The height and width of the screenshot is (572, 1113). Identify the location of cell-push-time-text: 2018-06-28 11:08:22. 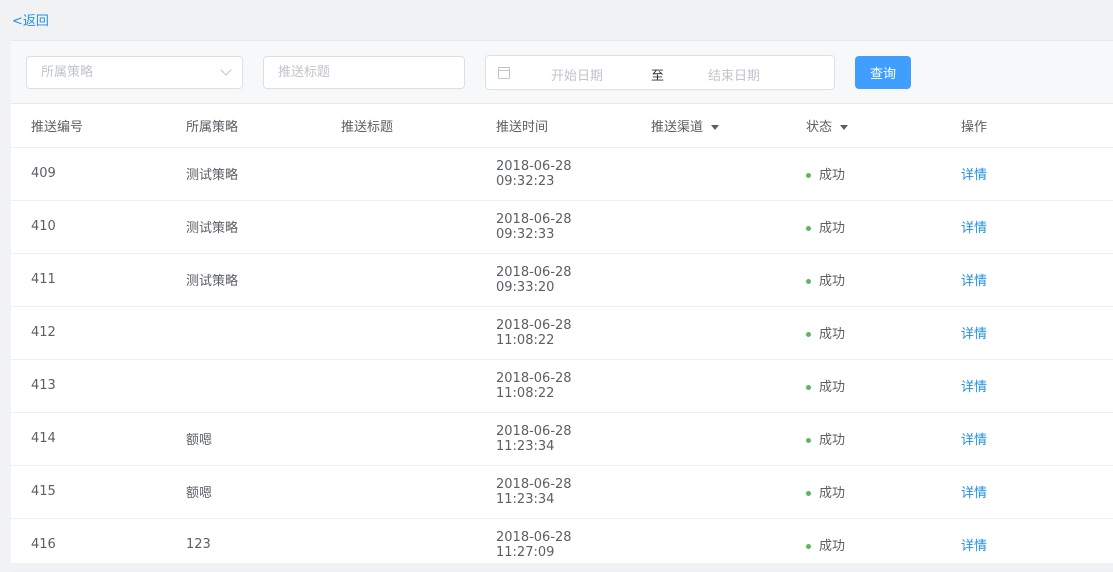
(534, 332).